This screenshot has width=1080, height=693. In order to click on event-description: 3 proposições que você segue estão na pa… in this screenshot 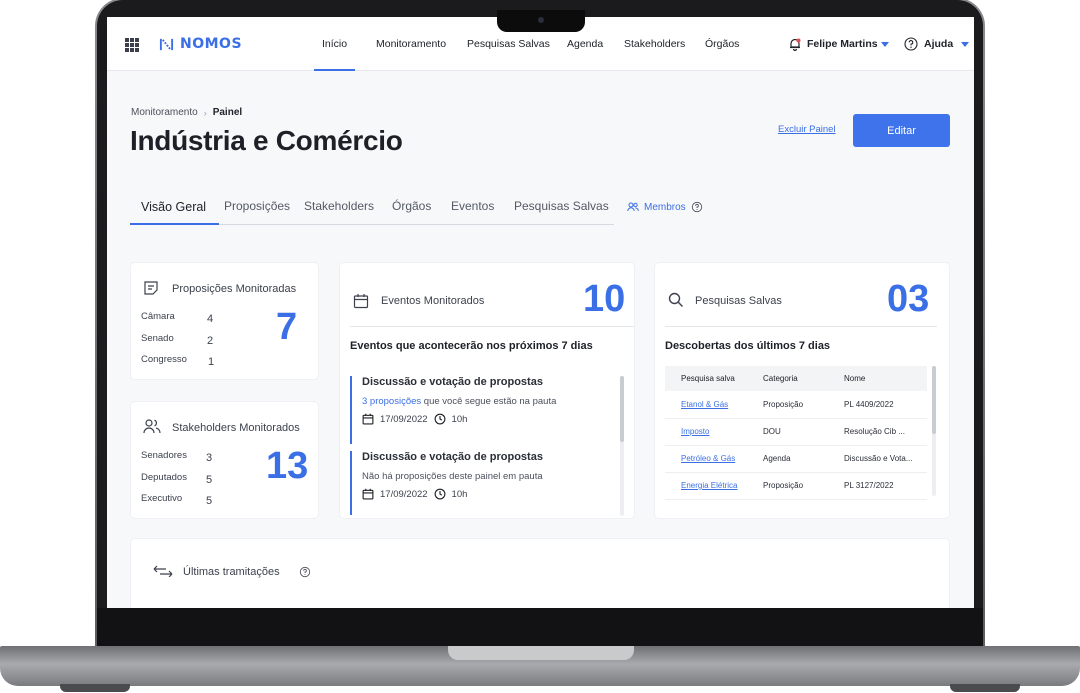, I will do `click(486, 401)`.